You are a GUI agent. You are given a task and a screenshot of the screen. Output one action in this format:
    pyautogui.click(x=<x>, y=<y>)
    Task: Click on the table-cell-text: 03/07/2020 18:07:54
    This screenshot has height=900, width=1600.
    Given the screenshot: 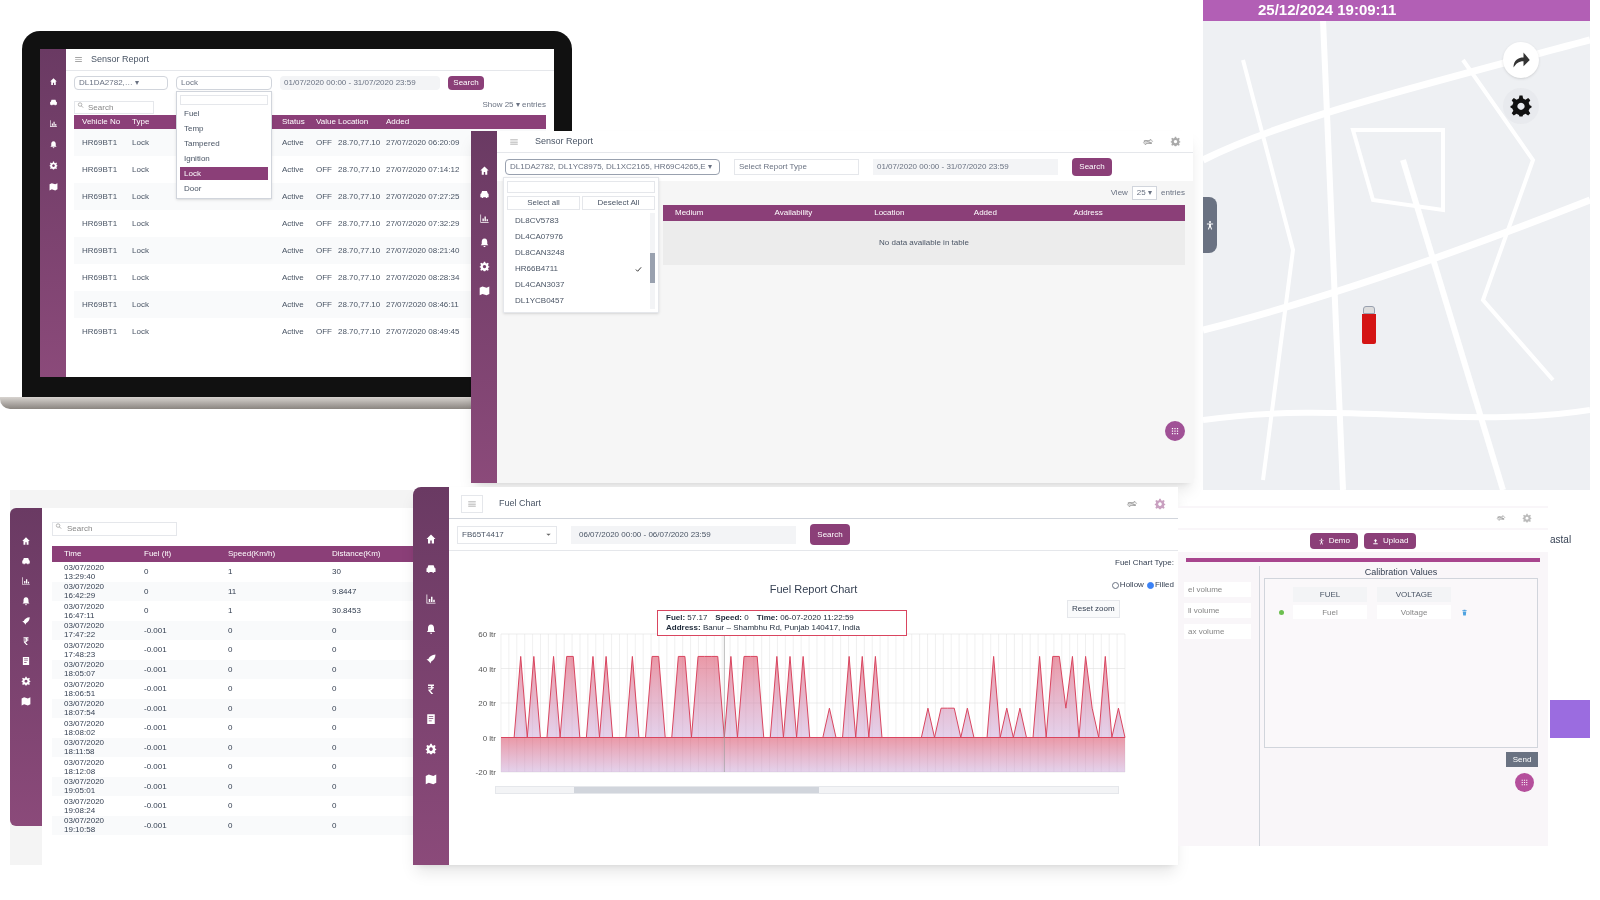 What is the action you would take?
    pyautogui.click(x=85, y=708)
    